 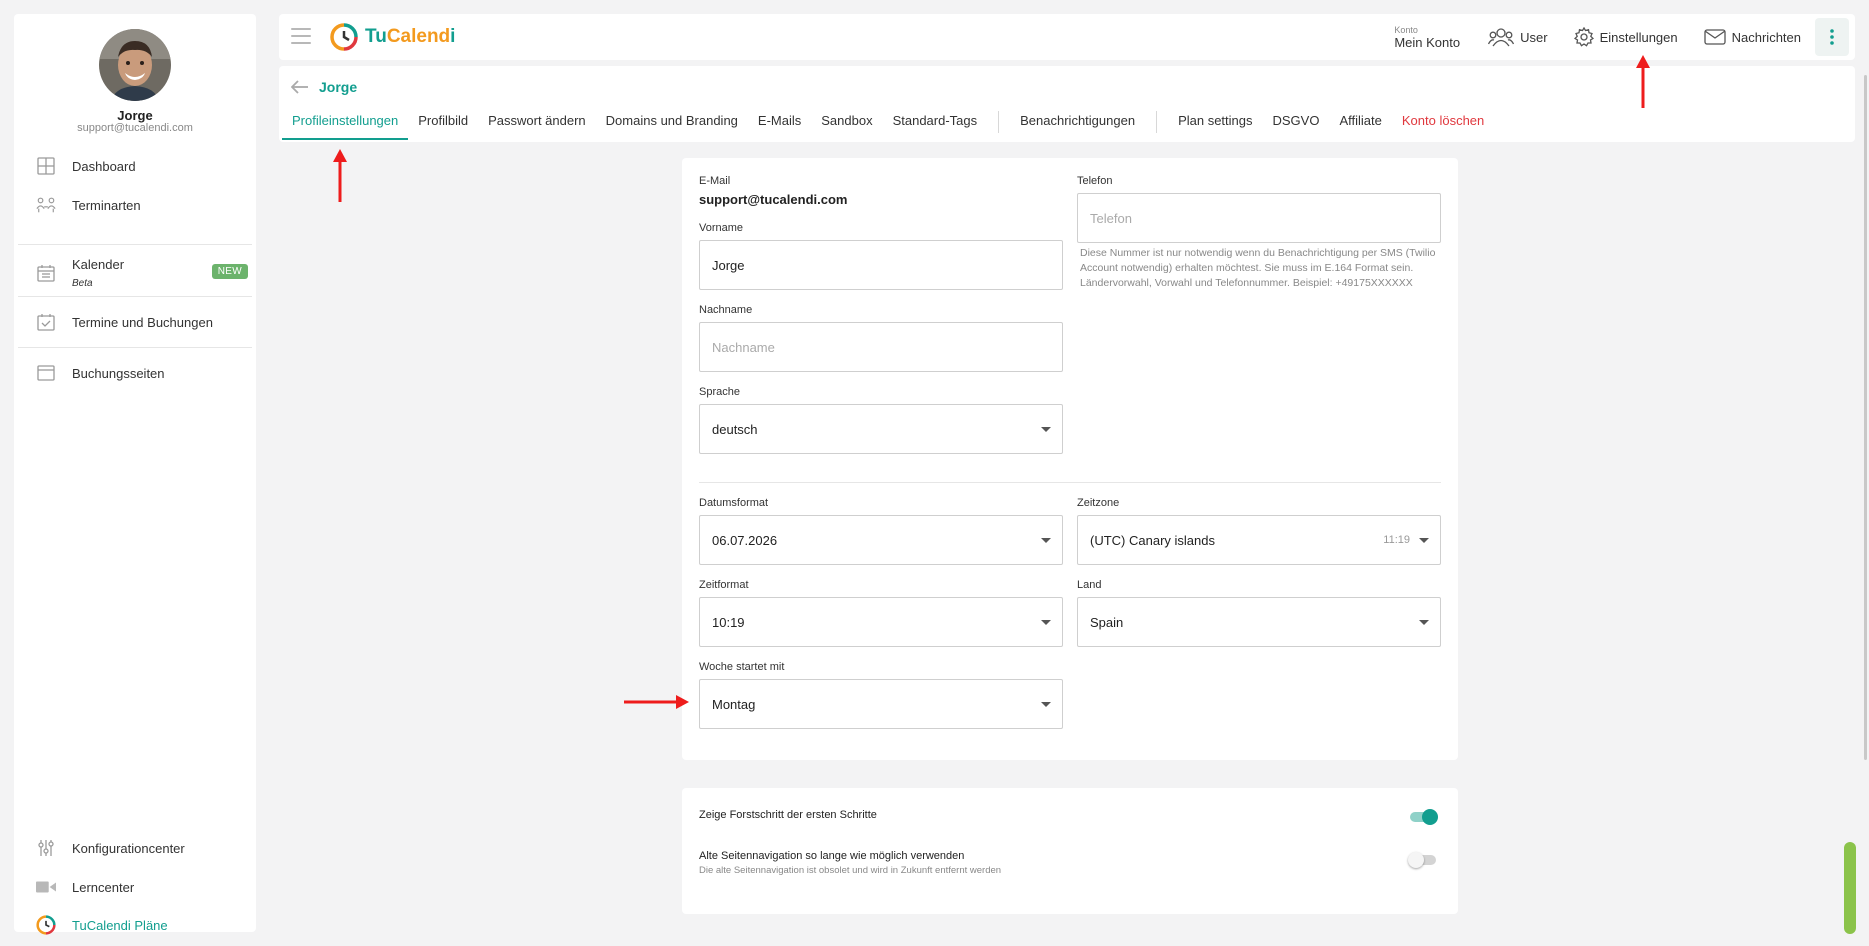 I want to click on arrow-left-icon, so click(x=299, y=87).